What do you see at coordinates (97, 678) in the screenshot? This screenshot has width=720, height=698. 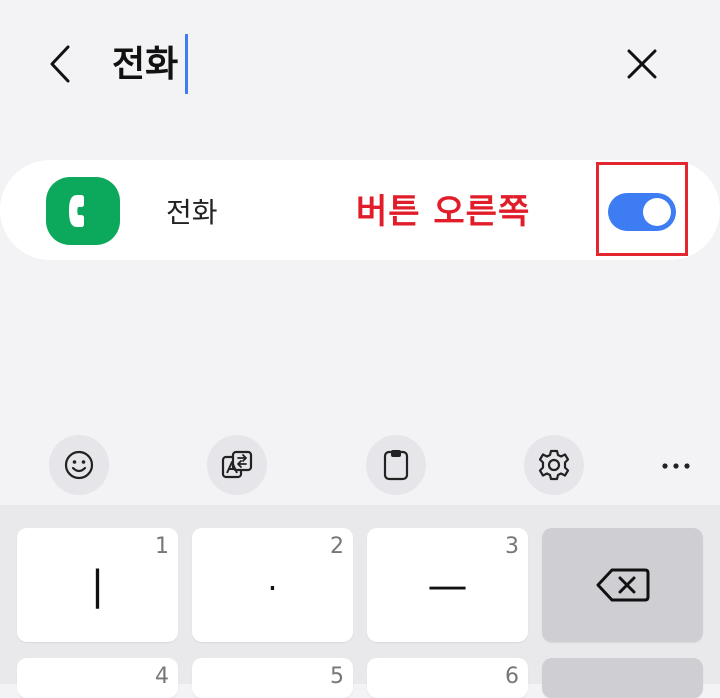 I see `key-4: 4` at bounding box center [97, 678].